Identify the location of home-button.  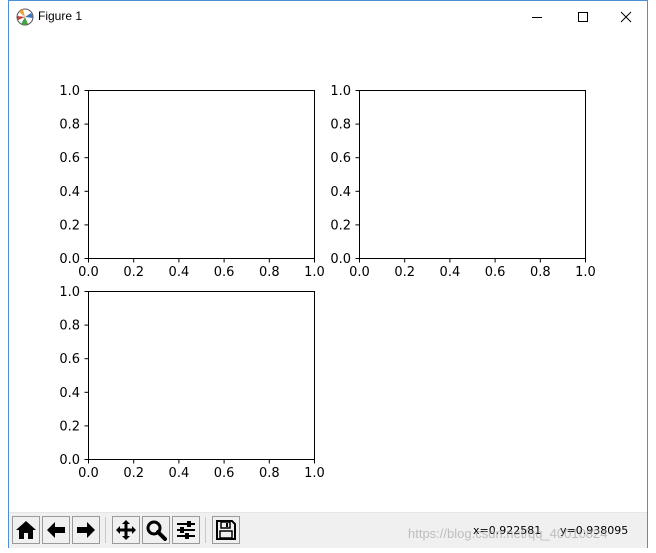
(26, 530).